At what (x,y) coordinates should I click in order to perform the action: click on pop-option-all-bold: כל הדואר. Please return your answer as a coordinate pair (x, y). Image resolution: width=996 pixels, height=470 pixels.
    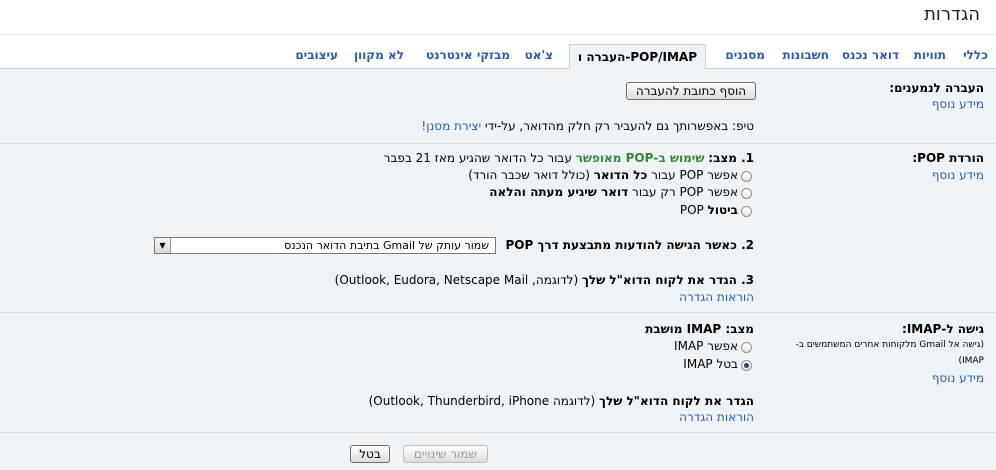
    Looking at the image, I should click on (620, 175).